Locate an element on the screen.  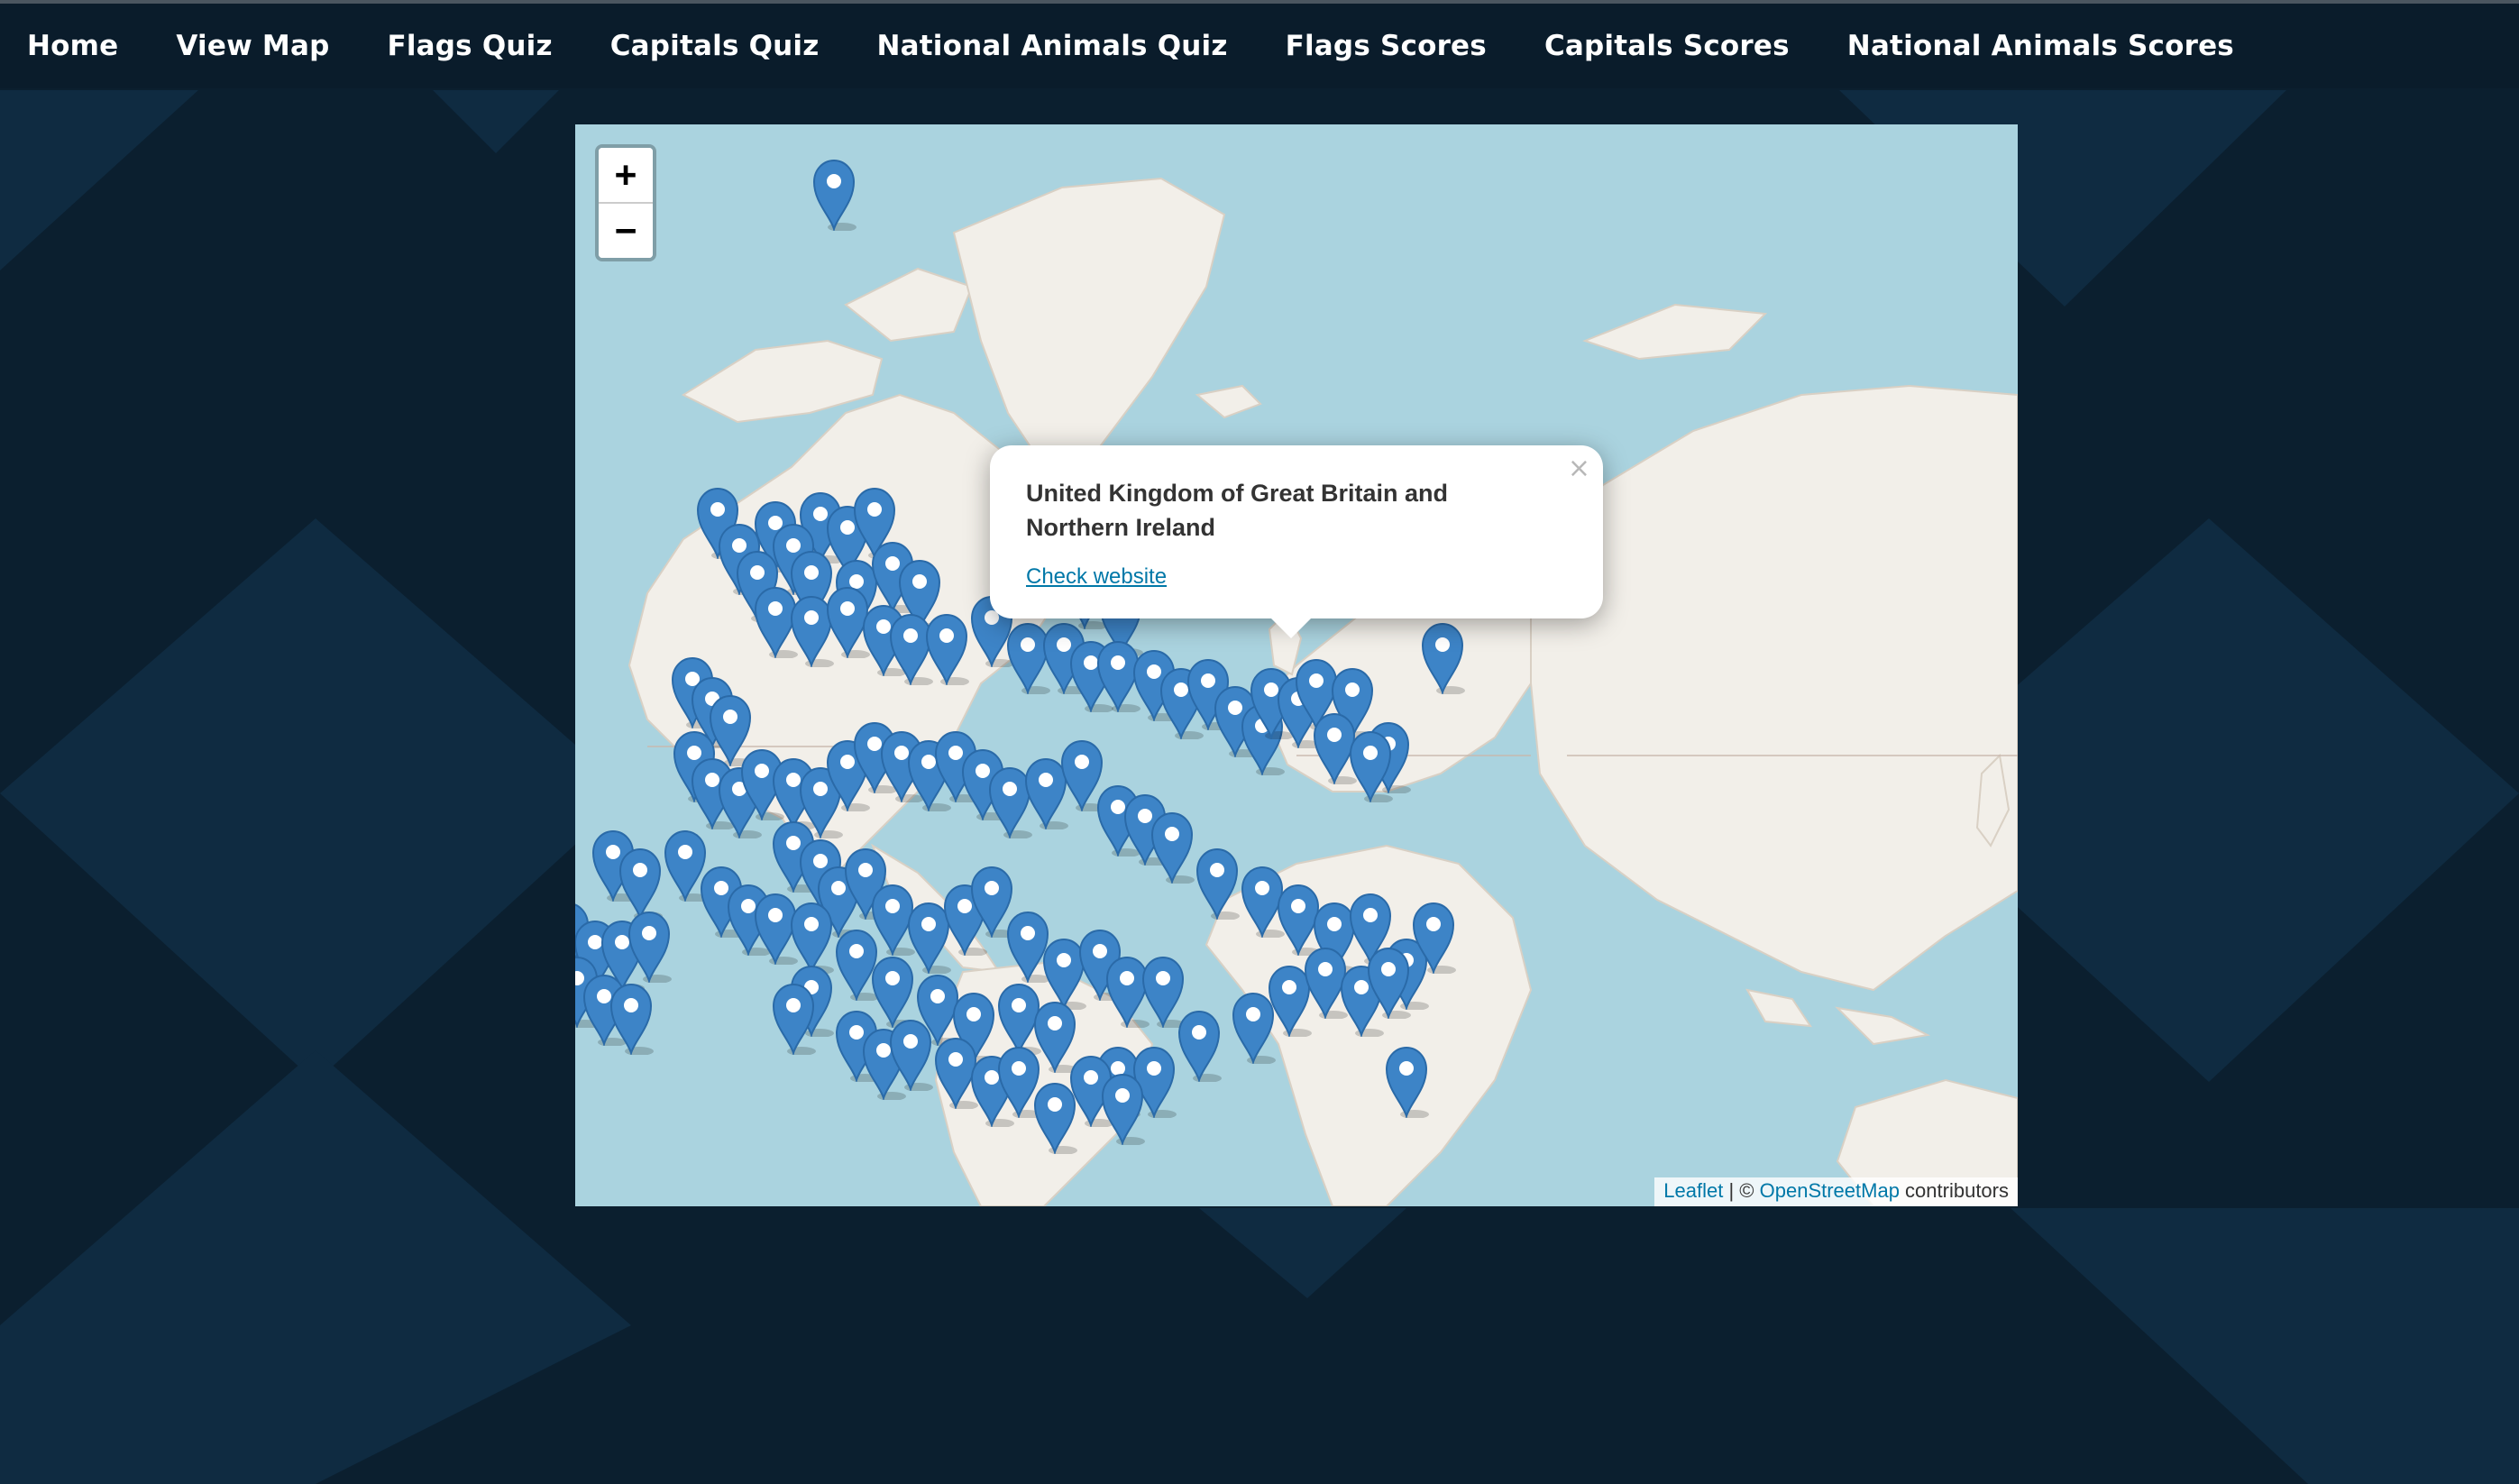
nav-view-map-link: View Map is located at coordinates (252, 46).